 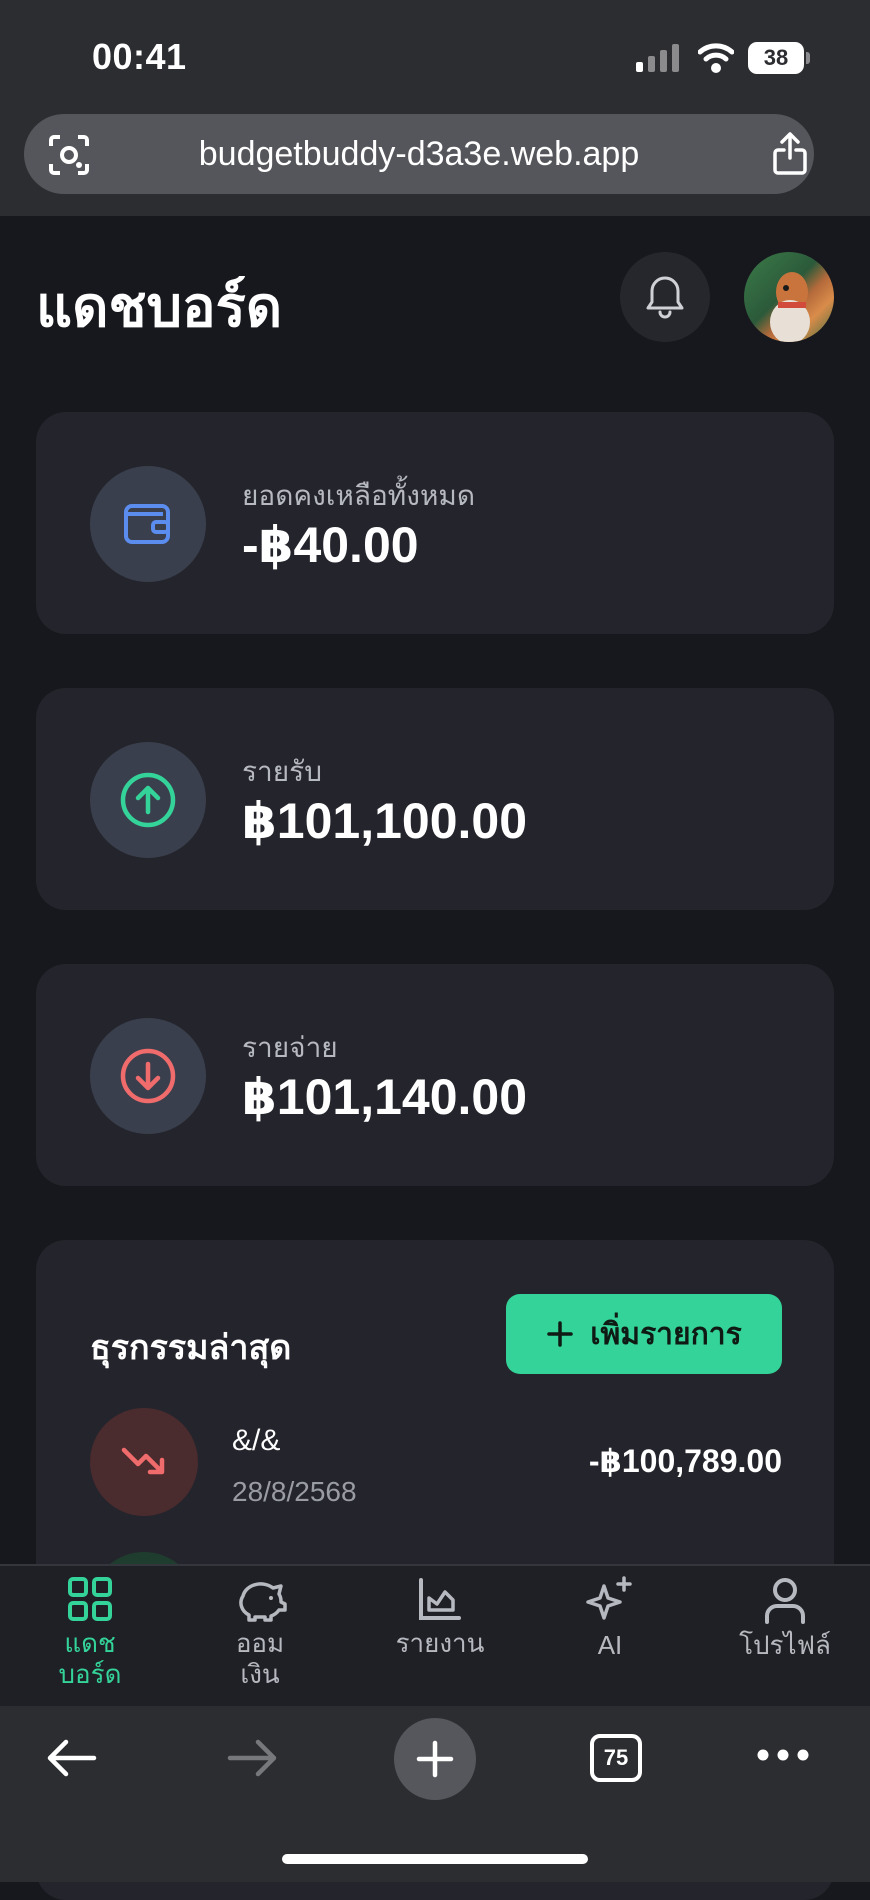 What do you see at coordinates (90, 1643) in the screenshot?
I see `nav-dashboard-label-1: แดช` at bounding box center [90, 1643].